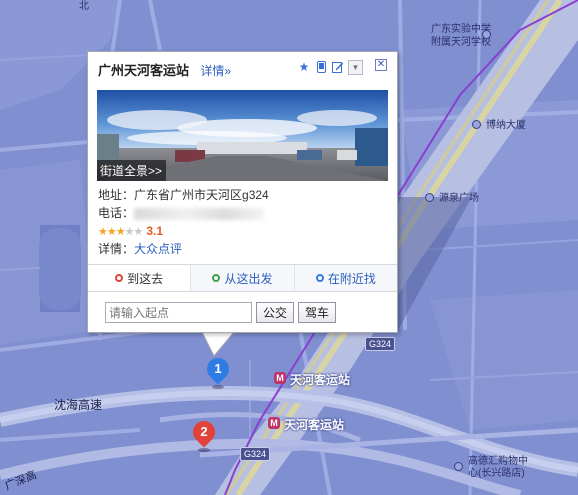 Image resolution: width=578 pixels, height=495 pixels. I want to click on rating-stars: ★★★★★, so click(120, 232).